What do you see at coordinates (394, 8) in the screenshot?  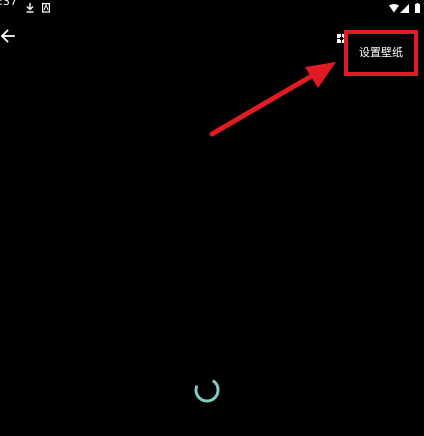 I see `wifi-icon` at bounding box center [394, 8].